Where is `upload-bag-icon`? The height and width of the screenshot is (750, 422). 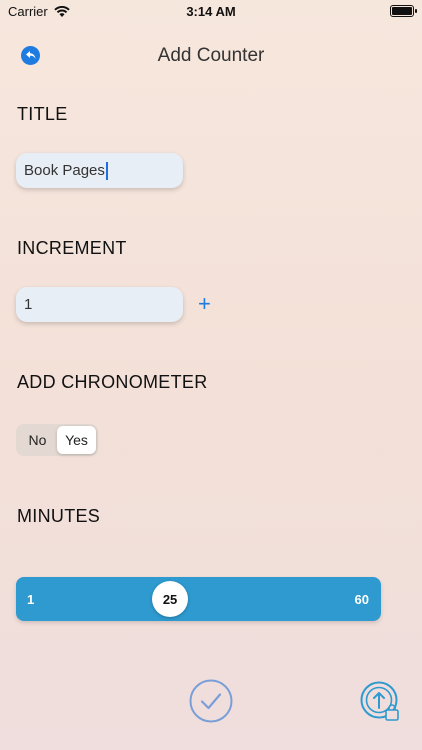 upload-bag-icon is located at coordinates (379, 701).